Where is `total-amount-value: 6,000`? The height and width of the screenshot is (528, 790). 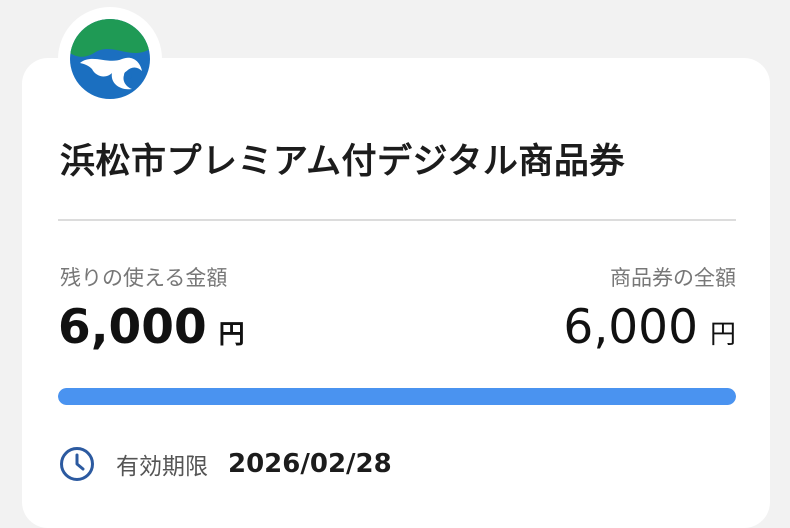
total-amount-value: 6,000 is located at coordinates (630, 327).